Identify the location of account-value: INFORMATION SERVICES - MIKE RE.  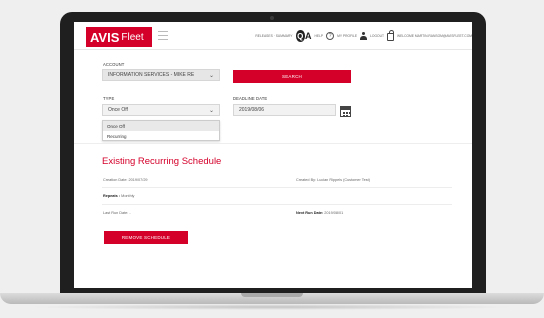
(151, 75).